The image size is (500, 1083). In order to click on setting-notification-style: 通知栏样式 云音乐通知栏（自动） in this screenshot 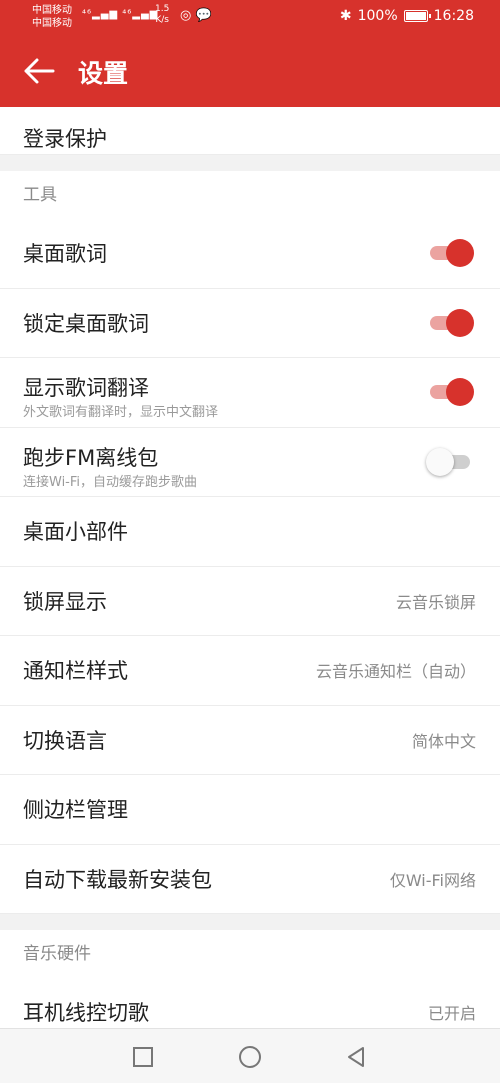, I will do `click(250, 671)`.